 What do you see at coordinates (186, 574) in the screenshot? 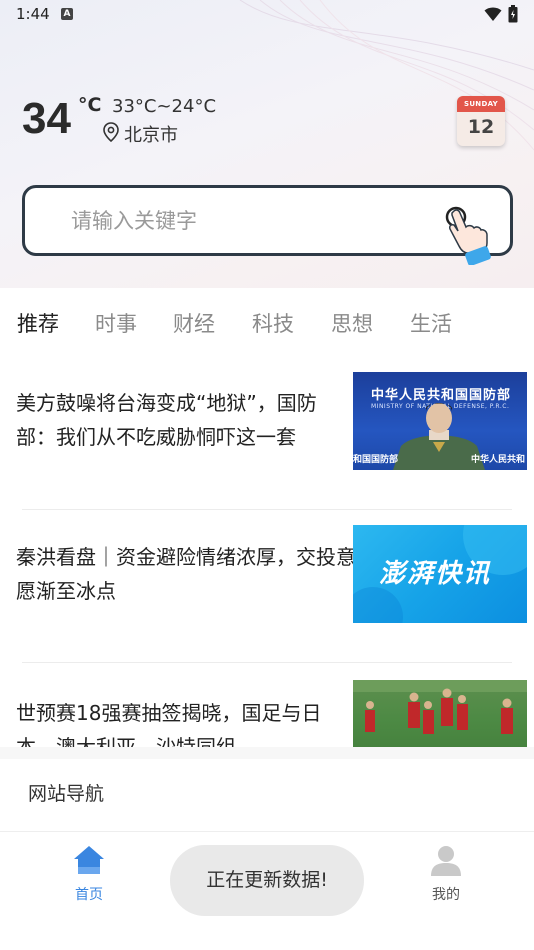
I see `news-title: 秦洪看盘｜资金避险情绪浓厚，交投意愿渐至冰点` at bounding box center [186, 574].